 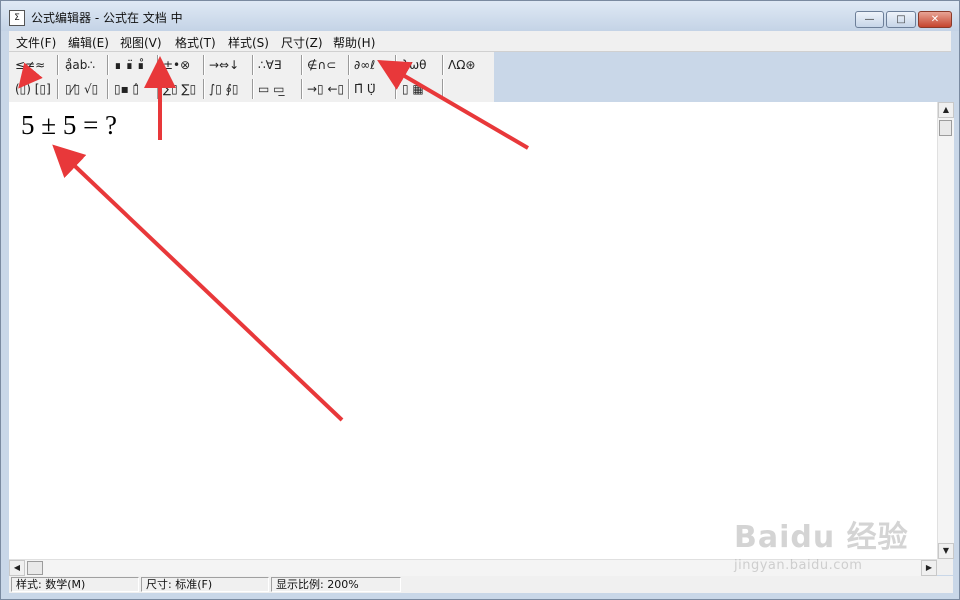 What do you see at coordinates (17, 18) in the screenshot?
I see `app-icon: Σ` at bounding box center [17, 18].